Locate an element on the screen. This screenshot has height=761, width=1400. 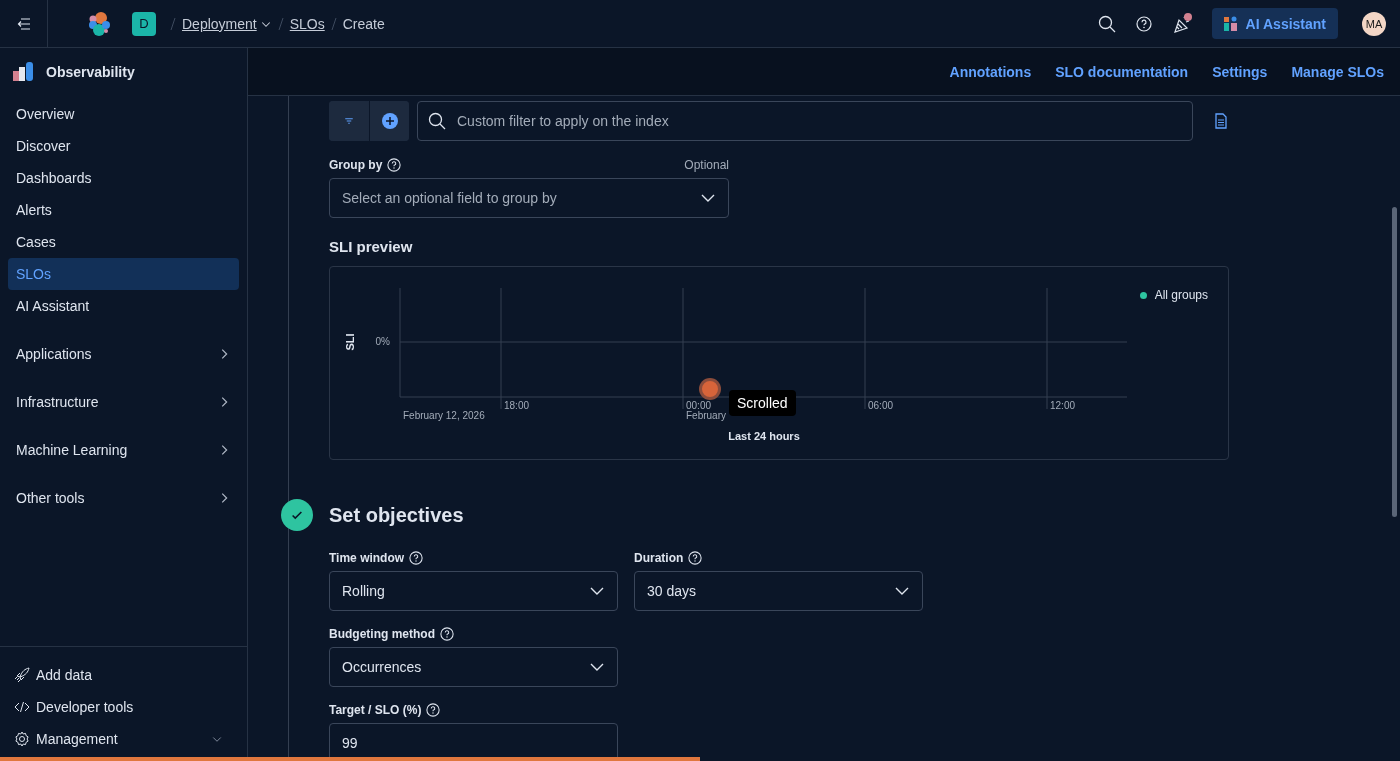
select-field: Occurrences is located at coordinates (473, 667).